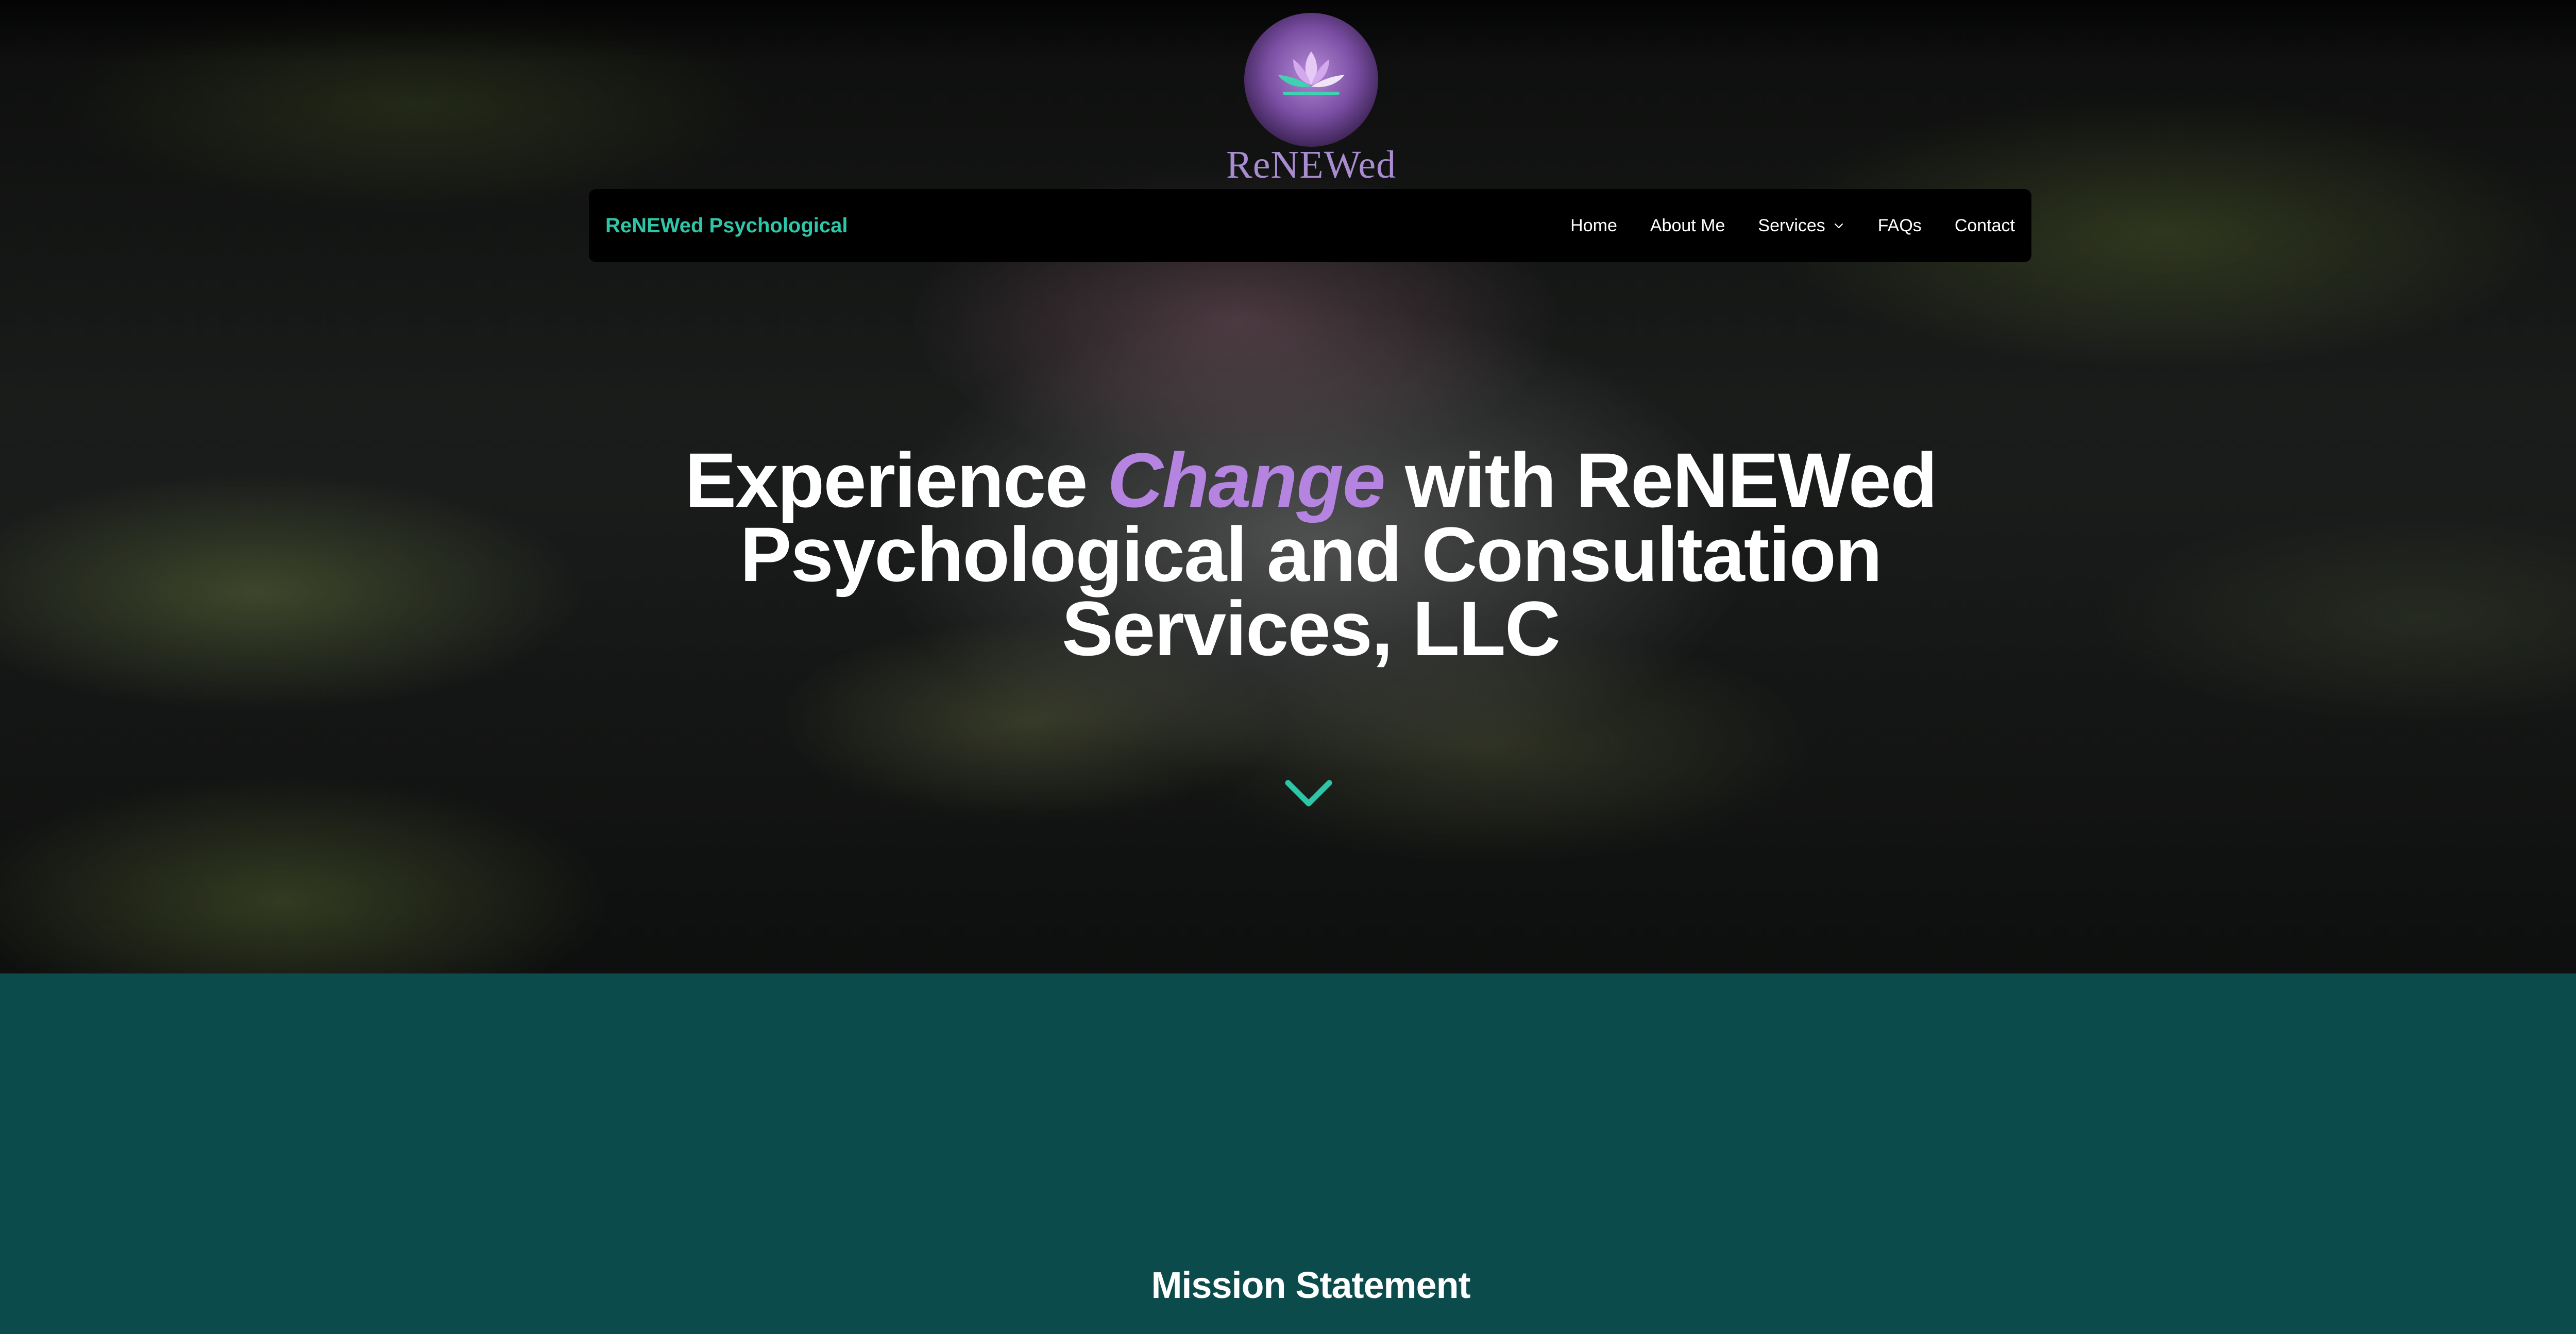  I want to click on nav-item-services: Services, so click(1801, 226).